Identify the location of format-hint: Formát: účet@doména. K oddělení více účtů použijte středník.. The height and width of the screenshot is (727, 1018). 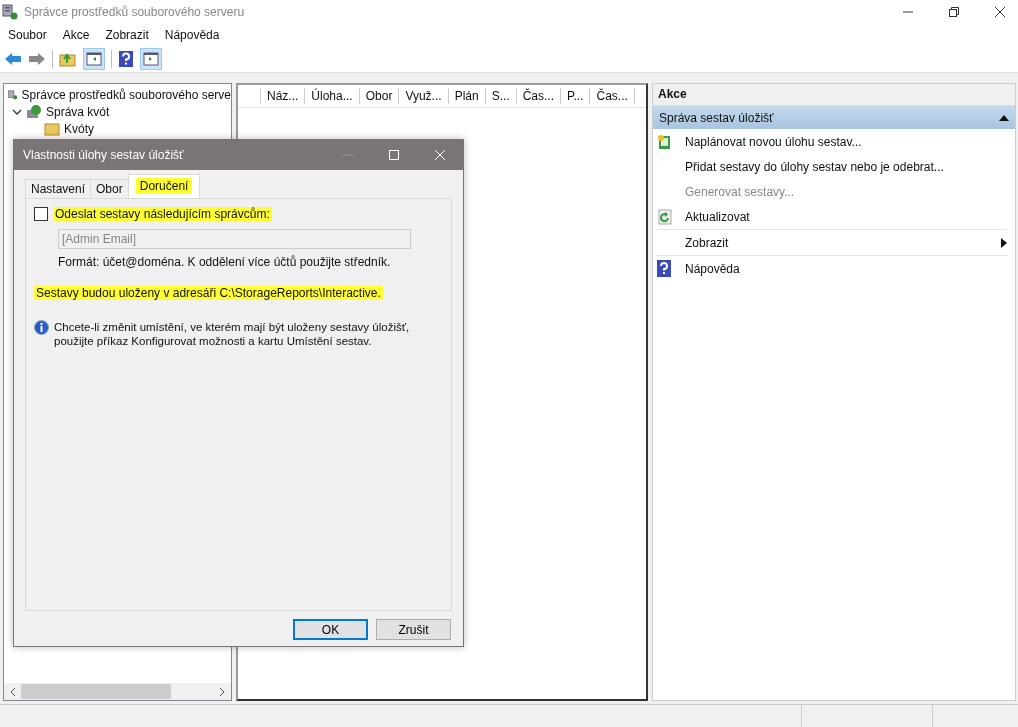
(225, 262).